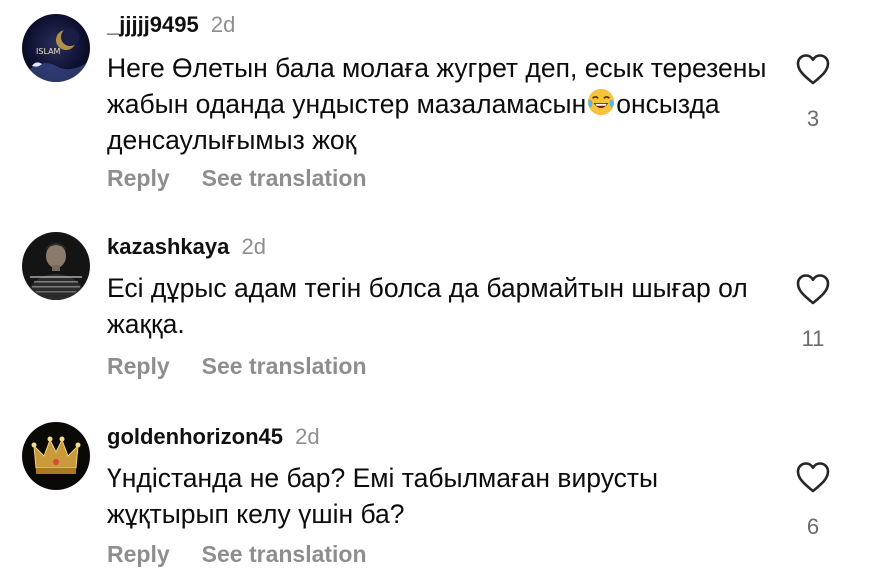 This screenshot has height=581, width=870. I want to click on comment-header: _jjjjj9495 2d, so click(171, 25).